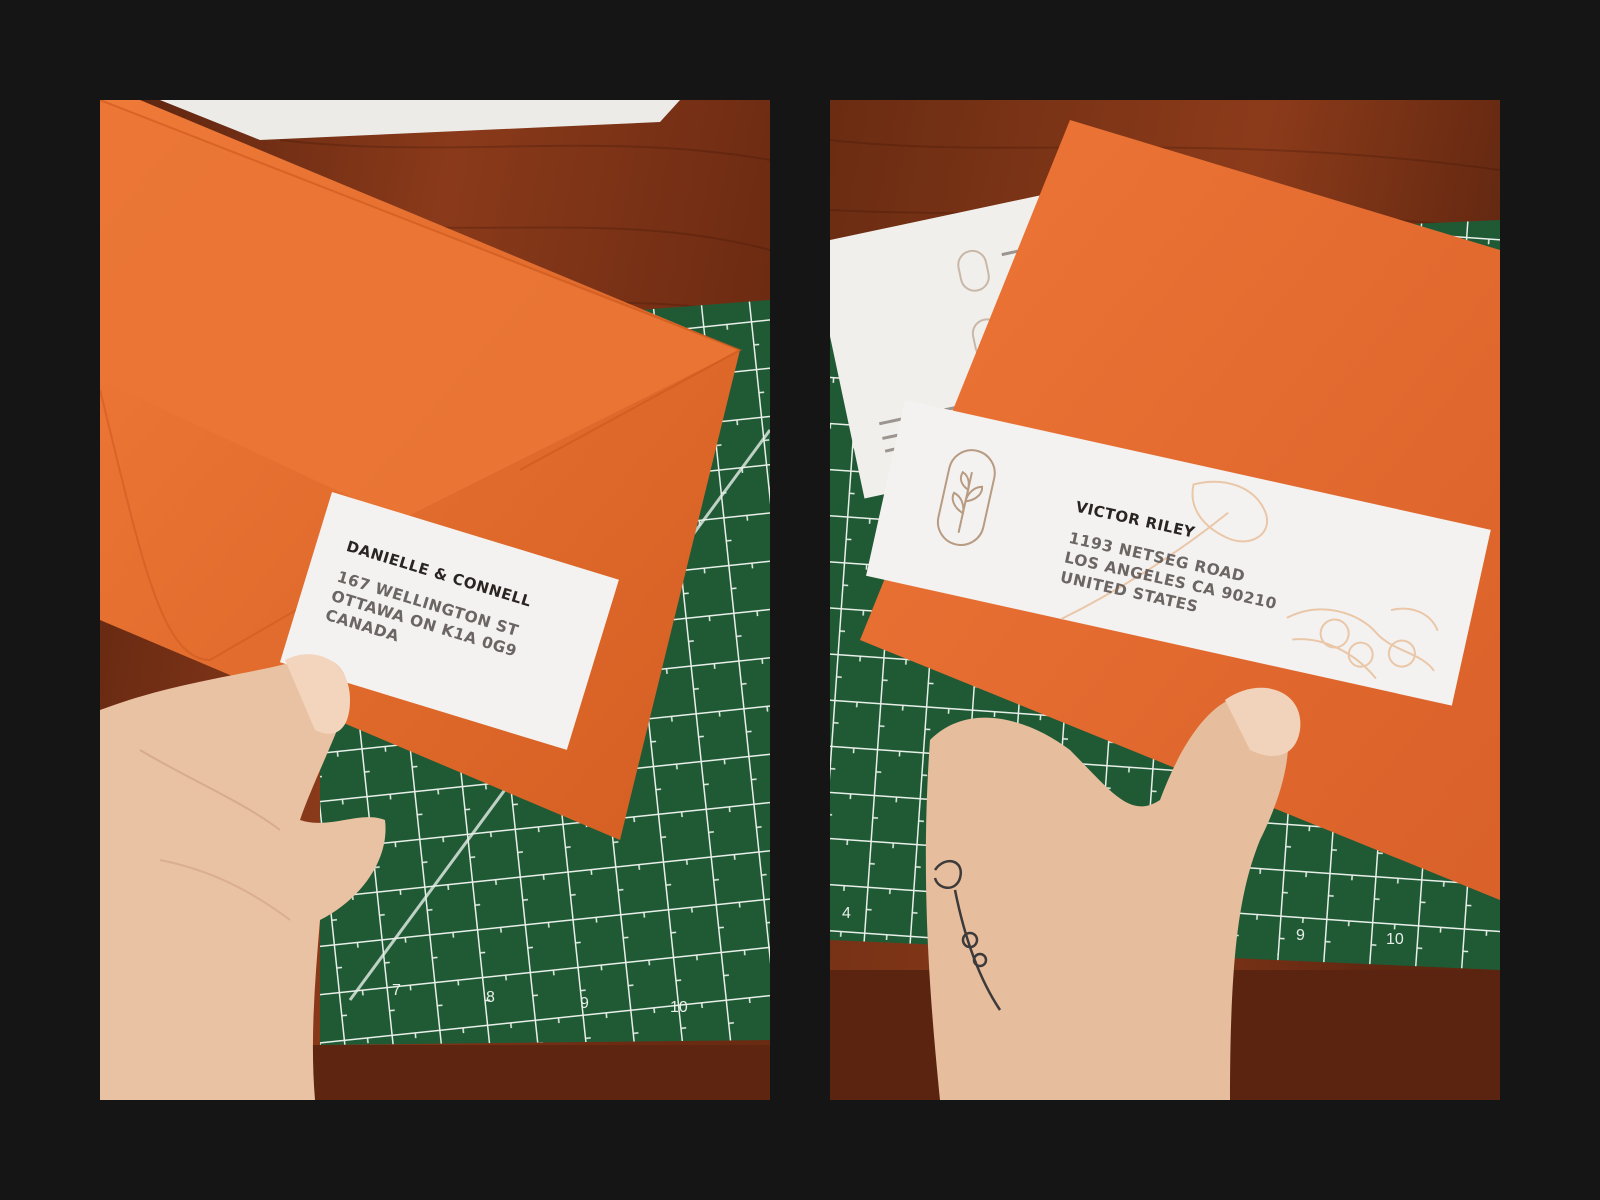  I want to click on mat-number-4: 4, so click(846, 913).